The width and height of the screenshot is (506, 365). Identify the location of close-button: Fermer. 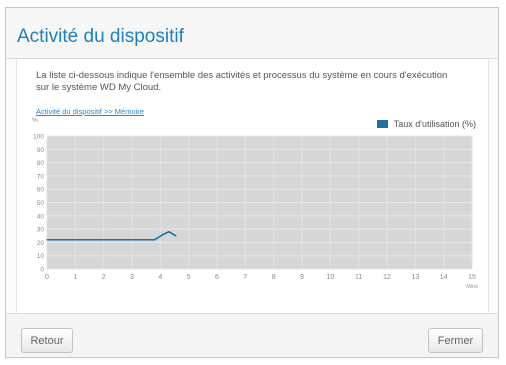
(455, 340).